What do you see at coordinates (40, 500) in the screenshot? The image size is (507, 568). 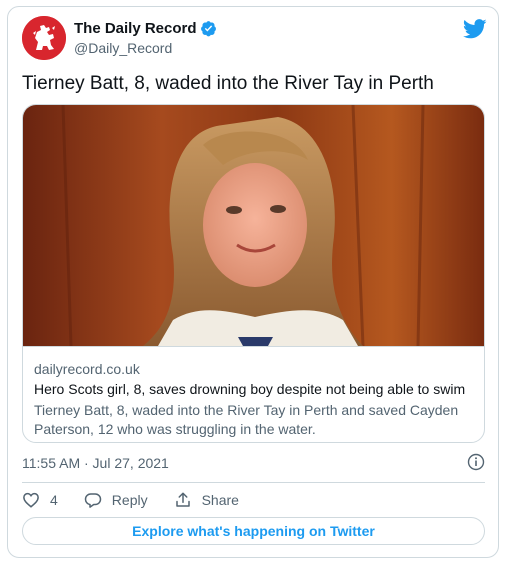 I see `like-button: 4` at bounding box center [40, 500].